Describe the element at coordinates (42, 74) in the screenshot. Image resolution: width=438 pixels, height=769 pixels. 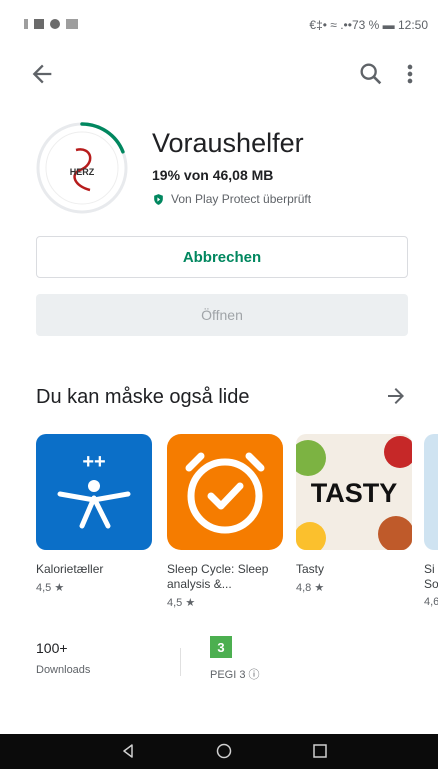
I see `back-arrow-icon` at that location.